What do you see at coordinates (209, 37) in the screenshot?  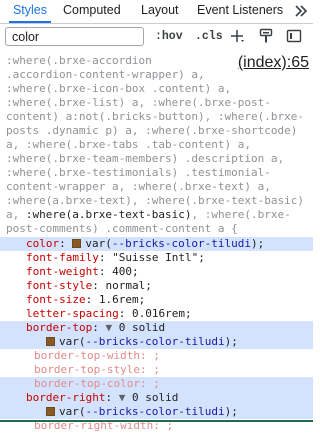 I see `class-toggle-button: .cls` at bounding box center [209, 37].